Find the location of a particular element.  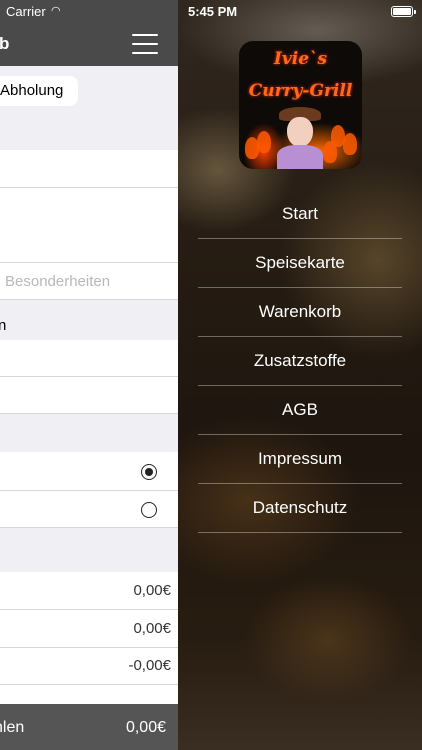

pickup-option-button: Abholung is located at coordinates (39, 91).